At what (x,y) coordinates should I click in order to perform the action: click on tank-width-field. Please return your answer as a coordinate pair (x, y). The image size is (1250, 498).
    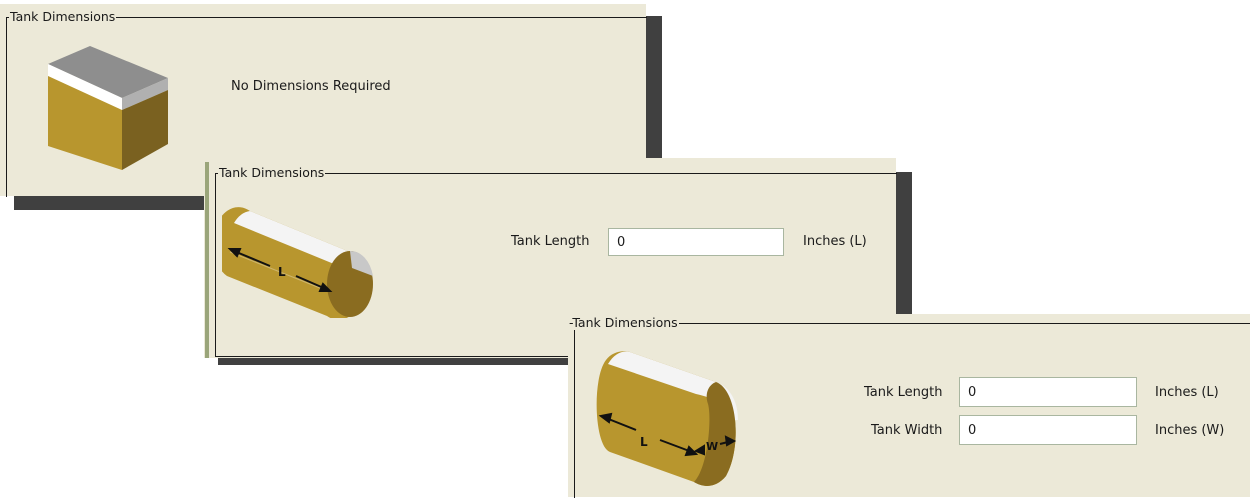
    Looking at the image, I should click on (1048, 430).